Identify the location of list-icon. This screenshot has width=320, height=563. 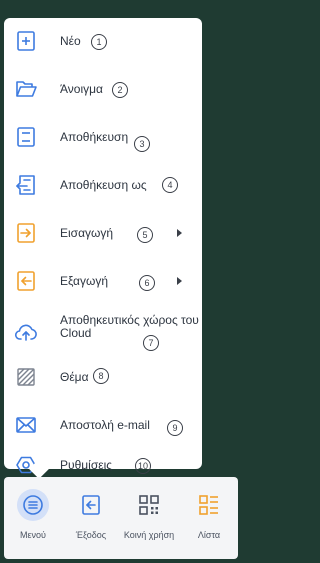
(209, 505).